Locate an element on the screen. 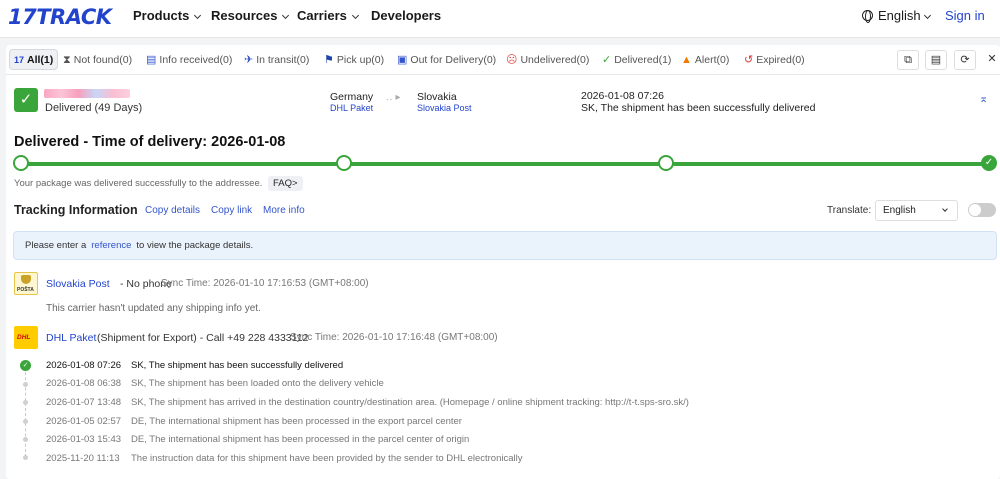 This screenshot has width=1000, height=479. truck-icon: ▣ is located at coordinates (402, 60).